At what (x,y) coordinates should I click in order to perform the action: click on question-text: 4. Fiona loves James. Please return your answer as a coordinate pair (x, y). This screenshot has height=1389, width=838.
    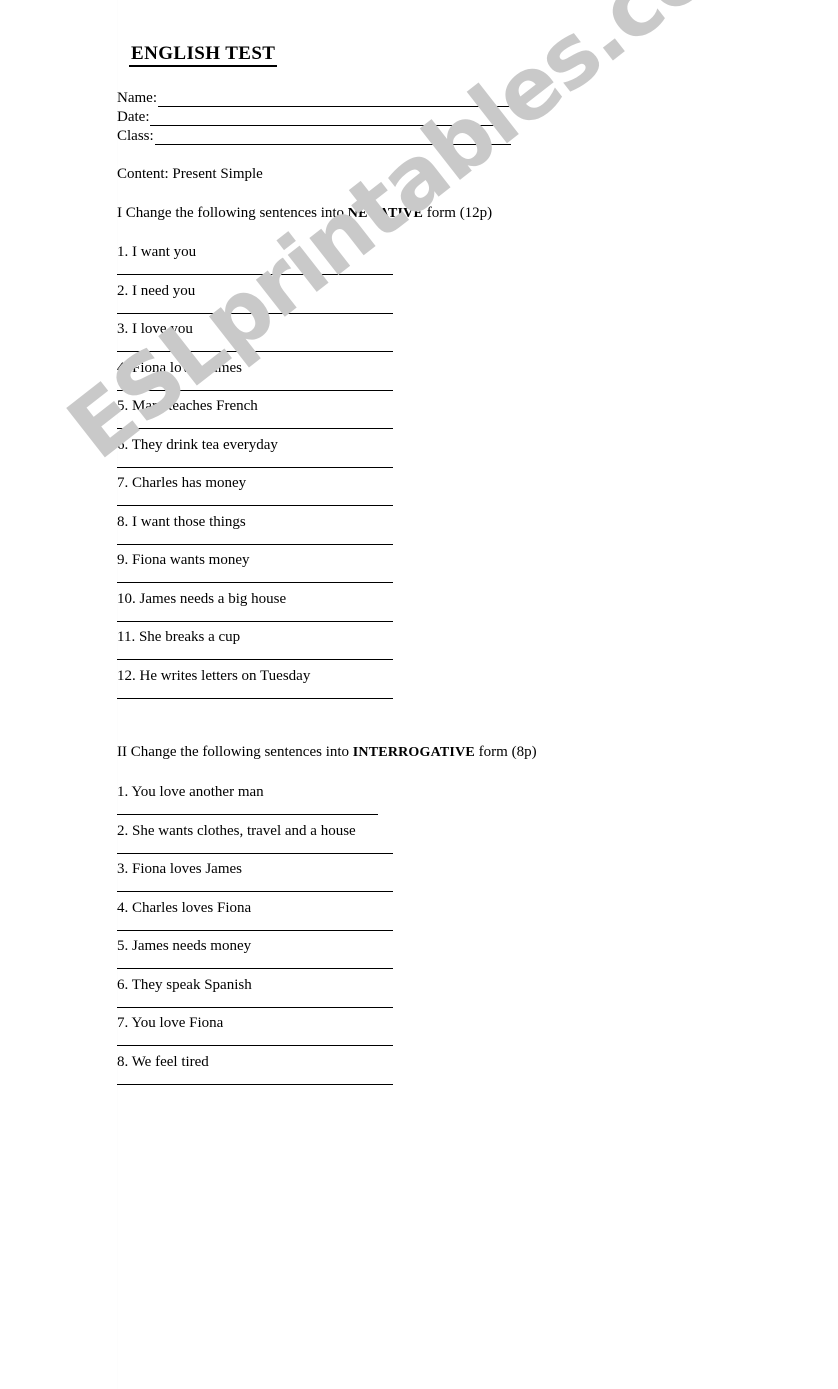
    Looking at the image, I should click on (179, 367).